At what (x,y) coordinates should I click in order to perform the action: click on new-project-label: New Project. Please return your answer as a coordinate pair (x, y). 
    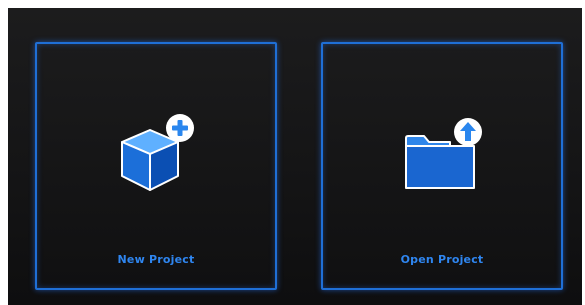
    Looking at the image, I should click on (156, 259).